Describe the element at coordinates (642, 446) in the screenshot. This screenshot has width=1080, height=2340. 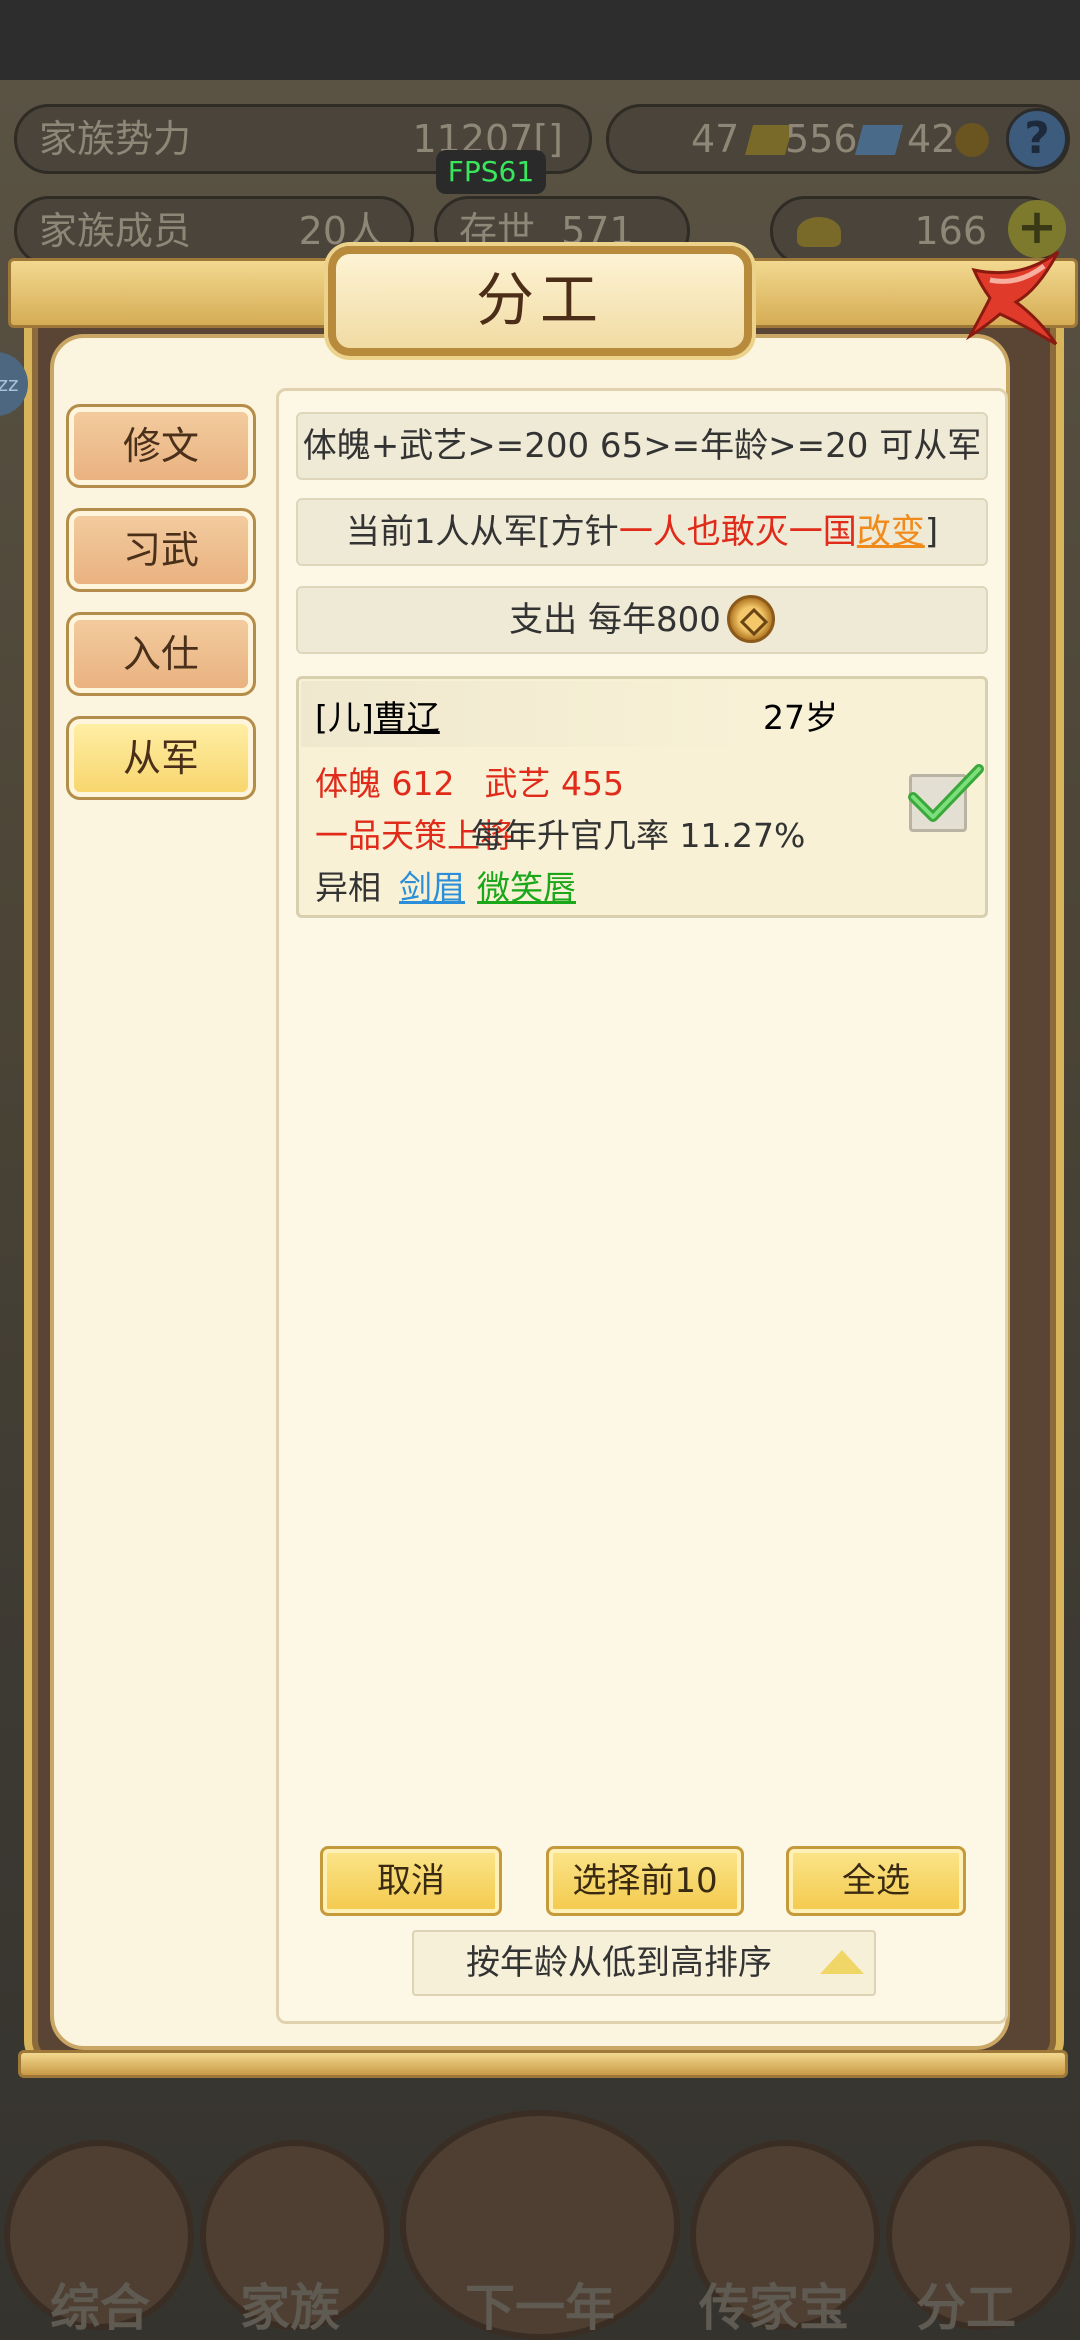
I see `requirement-row: 体魄+武艺>=200 65>=年龄>=20 可从军` at that location.